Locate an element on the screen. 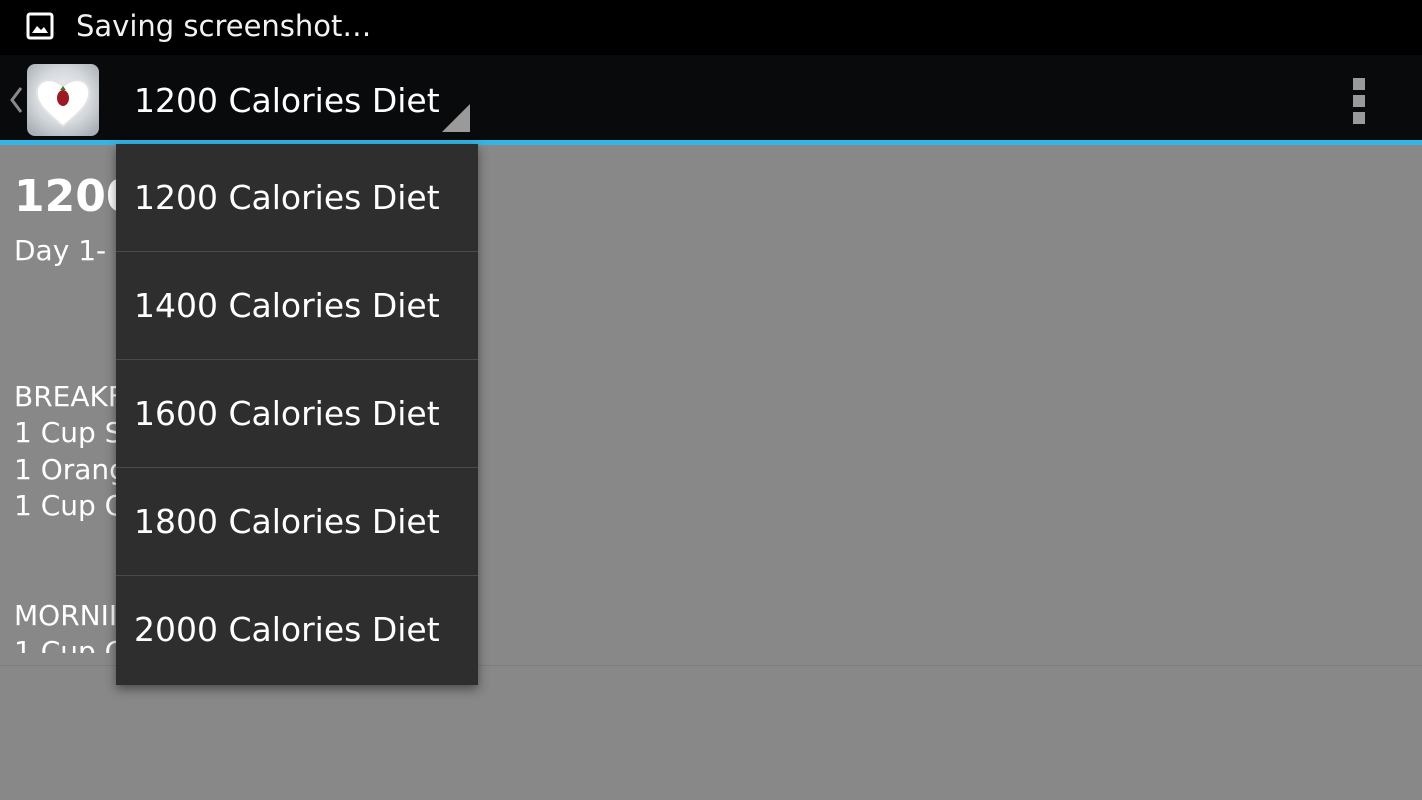 This screenshot has width=1422, height=800. breakfast-item: 1 Cup O is located at coordinates (70, 505).